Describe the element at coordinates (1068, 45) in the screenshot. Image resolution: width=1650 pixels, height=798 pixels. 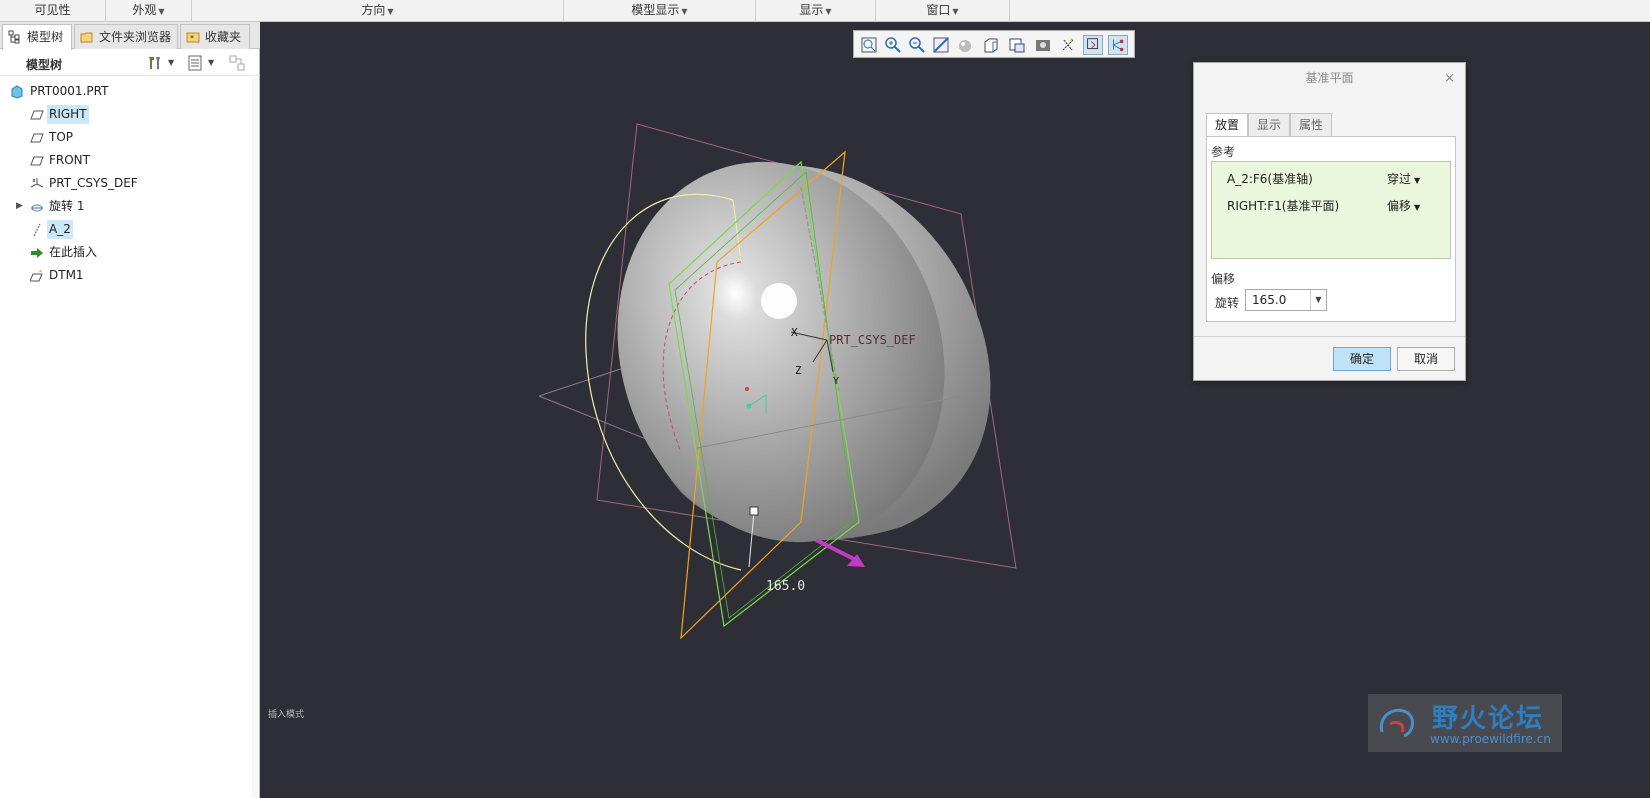
I see `datum-display-icon: *` at that location.